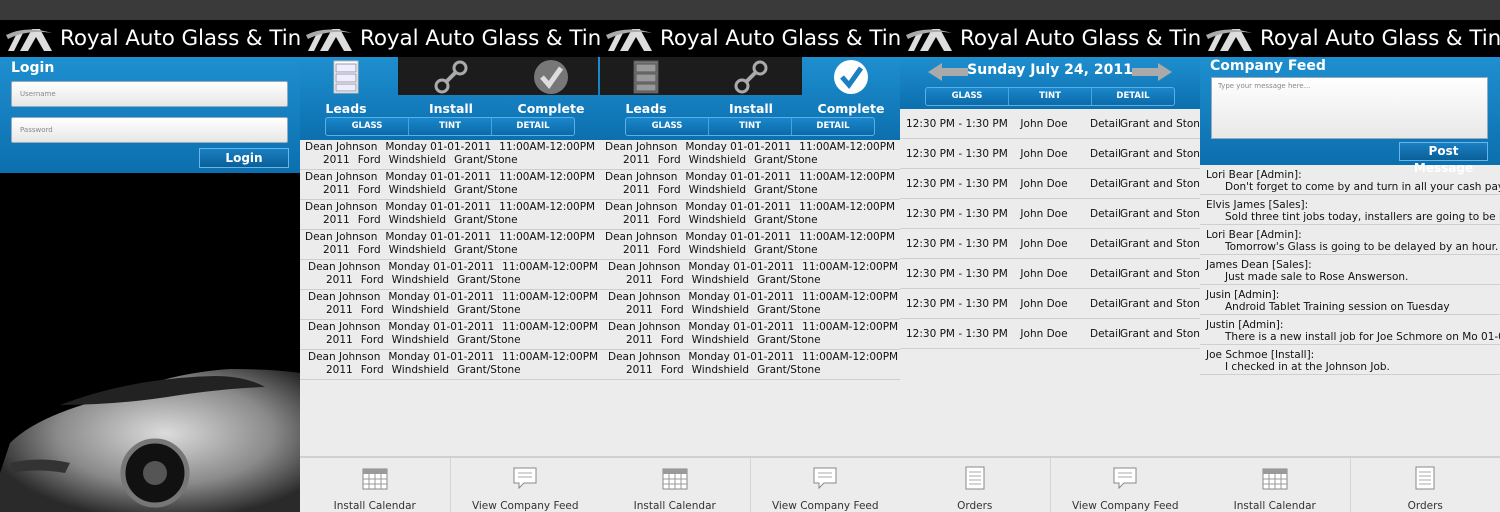  What do you see at coordinates (1243, 295) in the screenshot?
I see `feed-author: Jusin [Admin]:` at bounding box center [1243, 295].